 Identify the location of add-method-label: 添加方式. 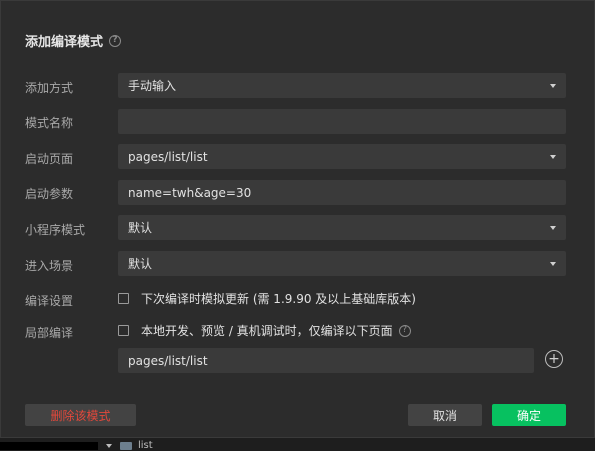
(49, 88).